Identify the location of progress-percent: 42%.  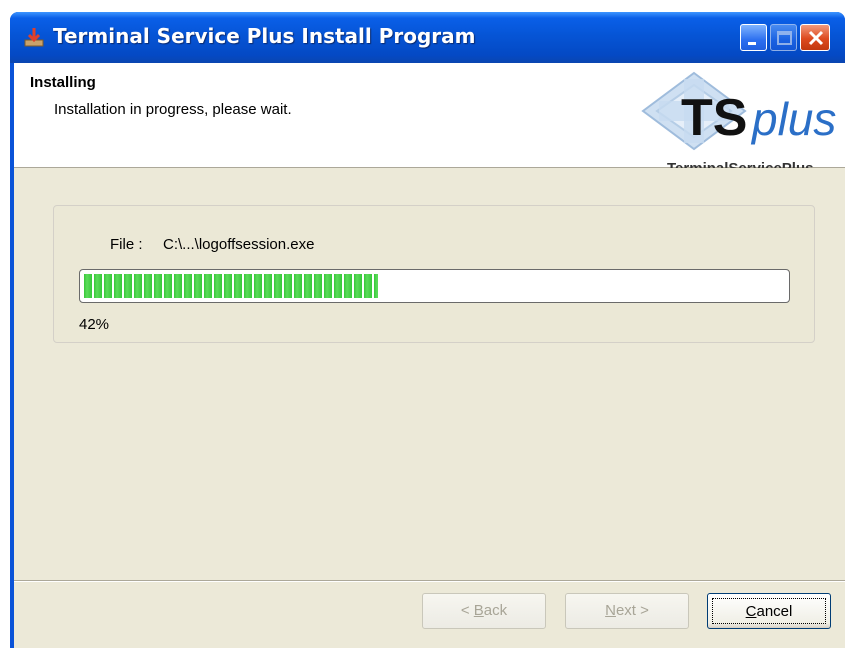
(94, 324).